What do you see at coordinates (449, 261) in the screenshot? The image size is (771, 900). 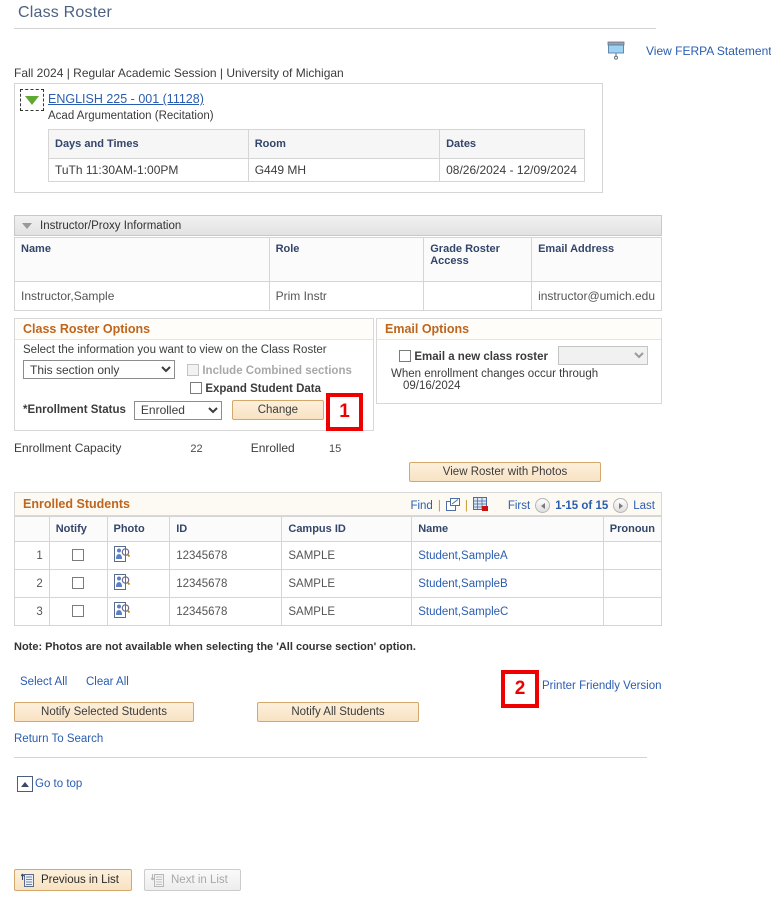 I see `grade-roster-line2: Access` at bounding box center [449, 261].